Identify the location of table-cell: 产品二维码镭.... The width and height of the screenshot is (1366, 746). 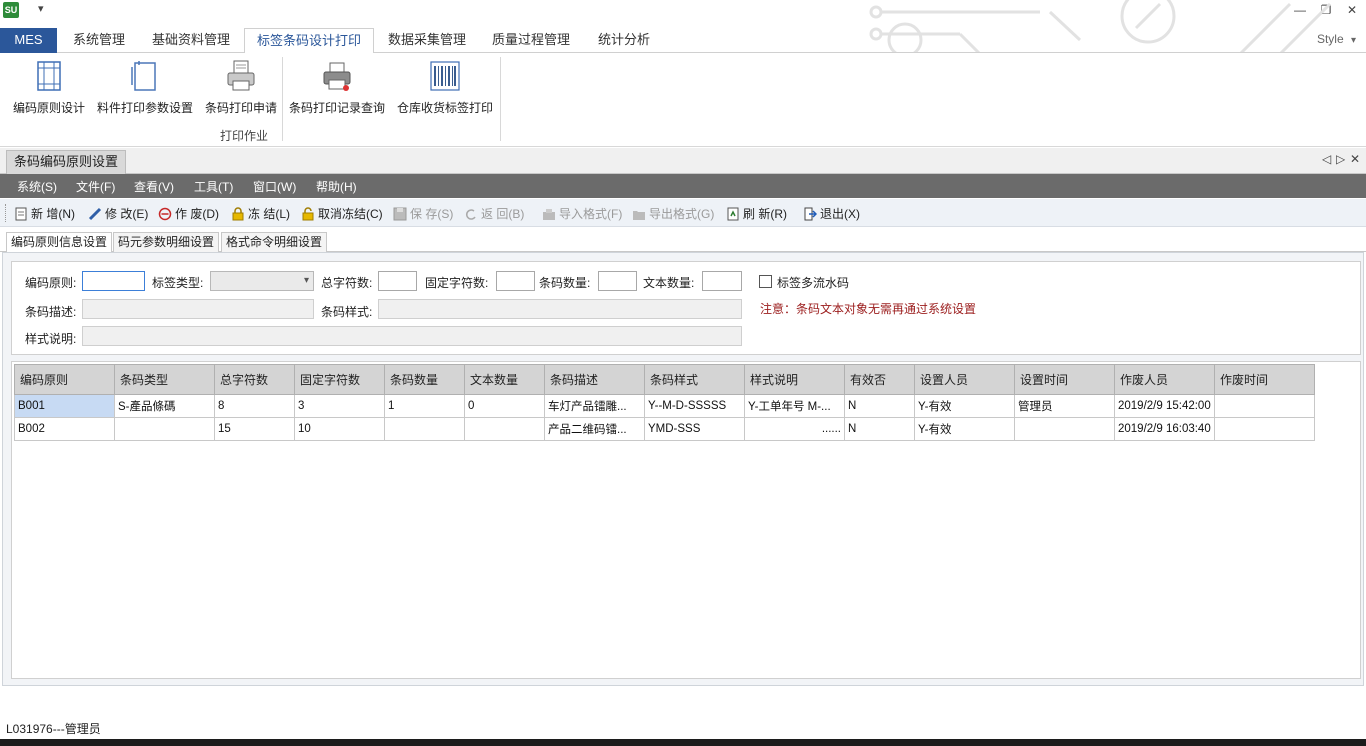
(594, 429).